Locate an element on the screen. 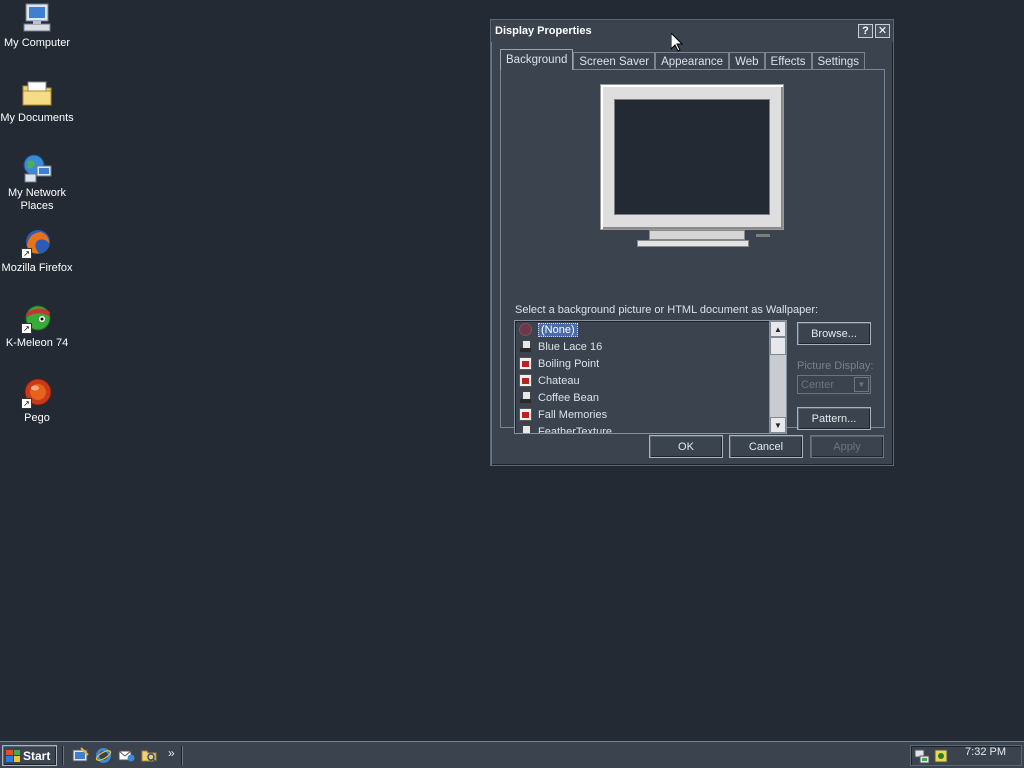 This screenshot has width=1024, height=768. list-item: Coffee Bean is located at coordinates (650, 397).